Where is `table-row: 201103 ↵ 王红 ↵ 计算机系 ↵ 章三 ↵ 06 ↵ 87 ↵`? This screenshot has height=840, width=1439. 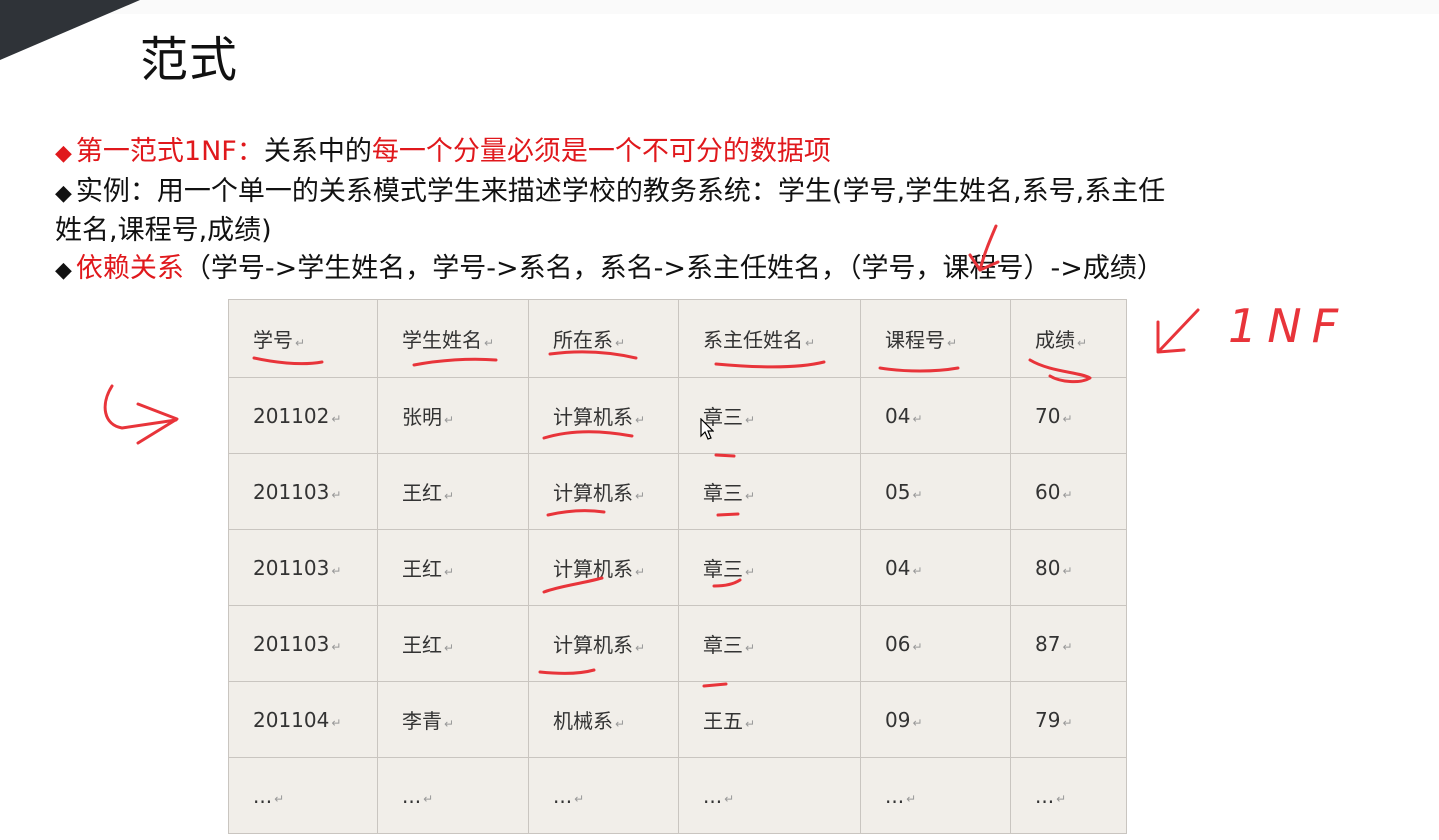 table-row: 201103 ↵ 王红 ↵ 计算机系 ↵ 章三 ↵ 06 ↵ 87 ↵ is located at coordinates (677, 643).